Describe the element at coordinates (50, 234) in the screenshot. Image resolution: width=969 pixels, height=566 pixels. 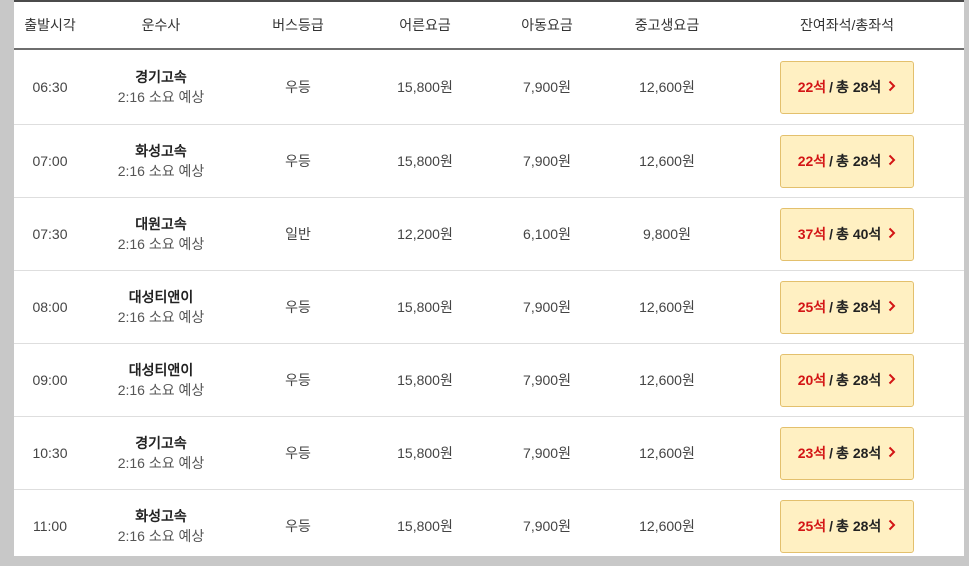
I see `depart-time: 07:30` at that location.